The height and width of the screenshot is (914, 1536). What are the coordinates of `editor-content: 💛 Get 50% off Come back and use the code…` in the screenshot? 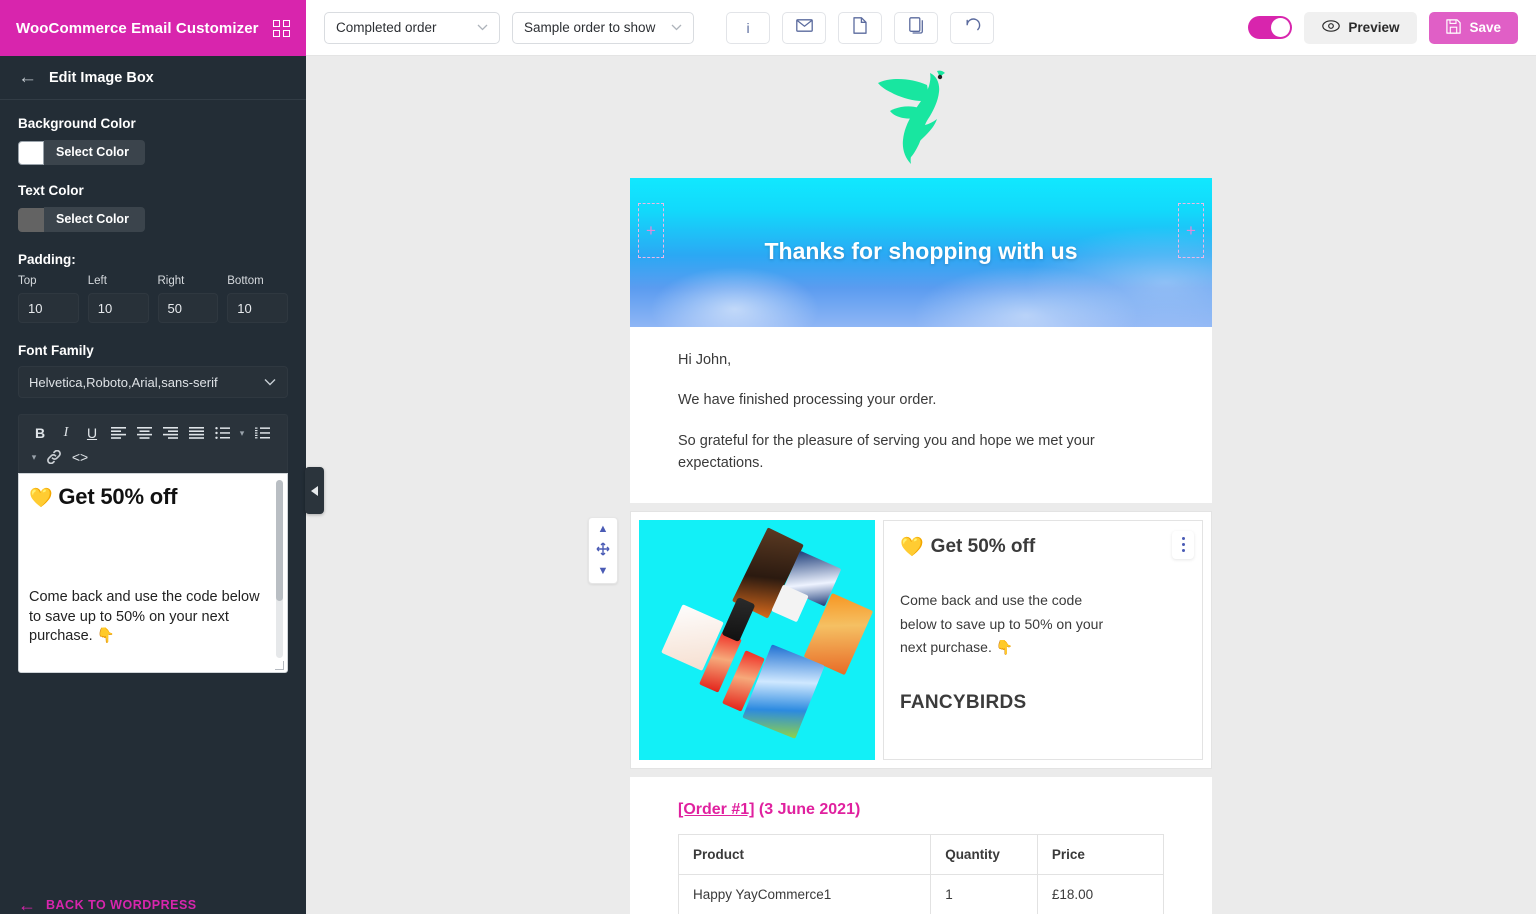 It's located at (153, 573).